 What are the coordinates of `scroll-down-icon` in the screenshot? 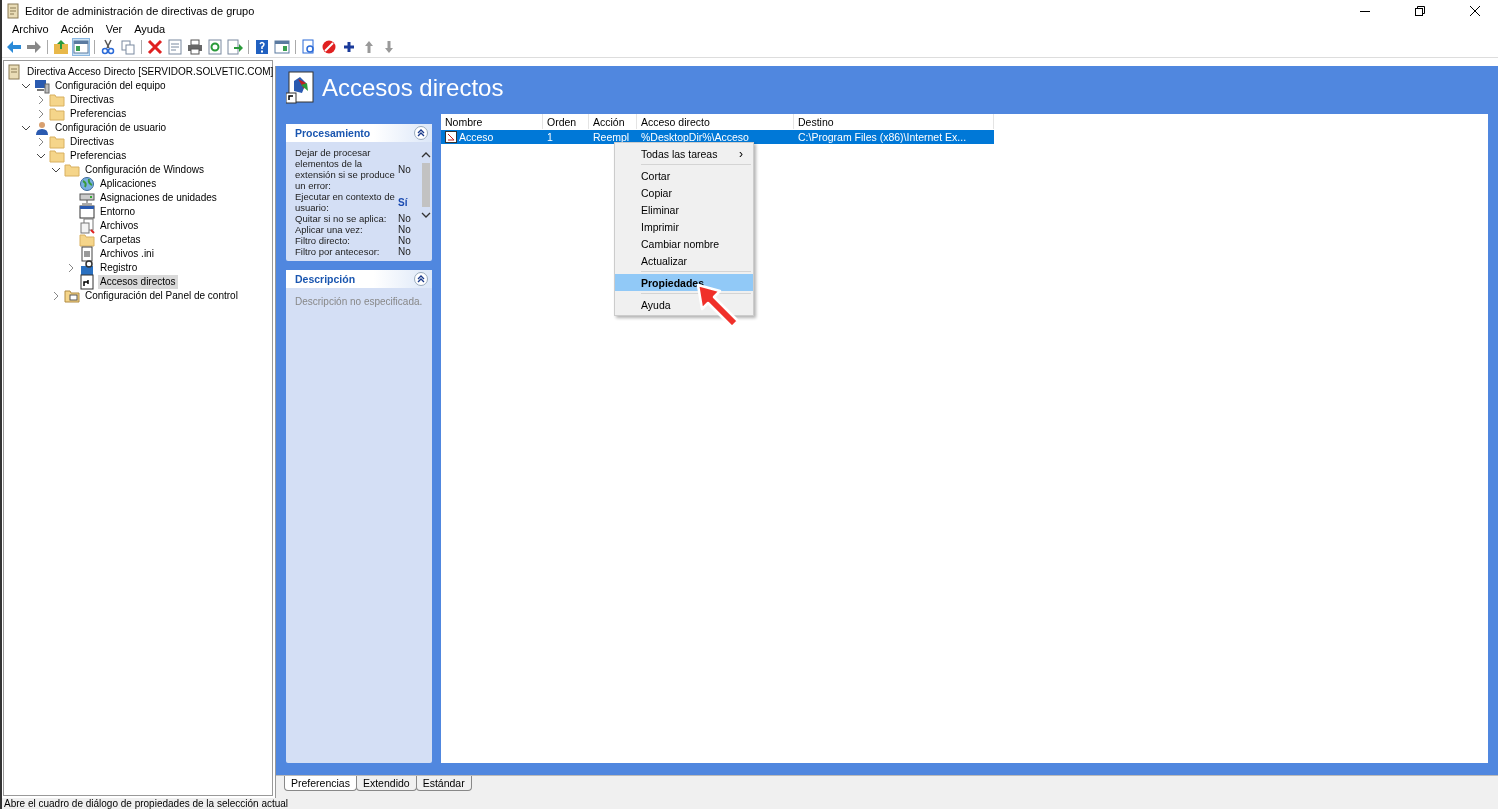 It's located at (426, 215).